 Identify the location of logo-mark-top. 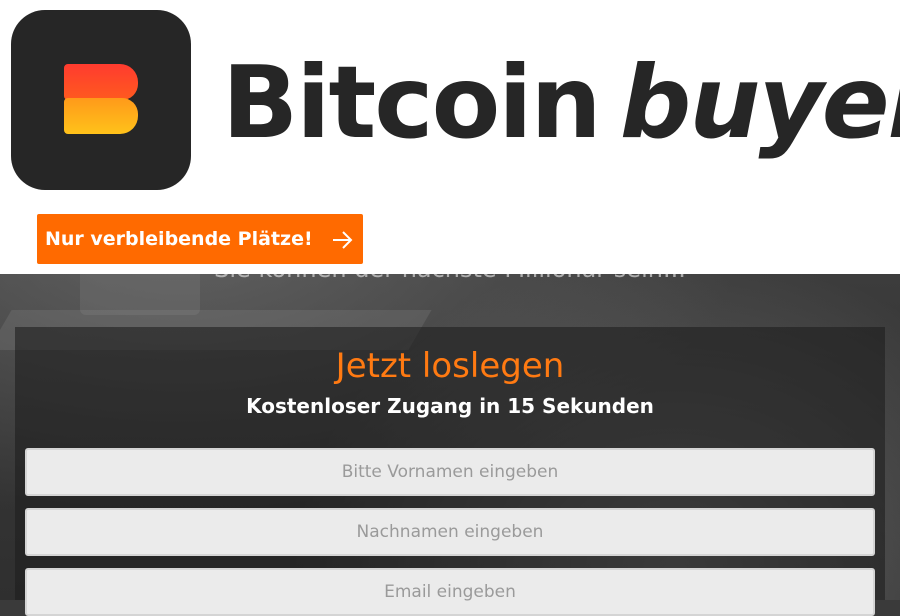
(101, 82).